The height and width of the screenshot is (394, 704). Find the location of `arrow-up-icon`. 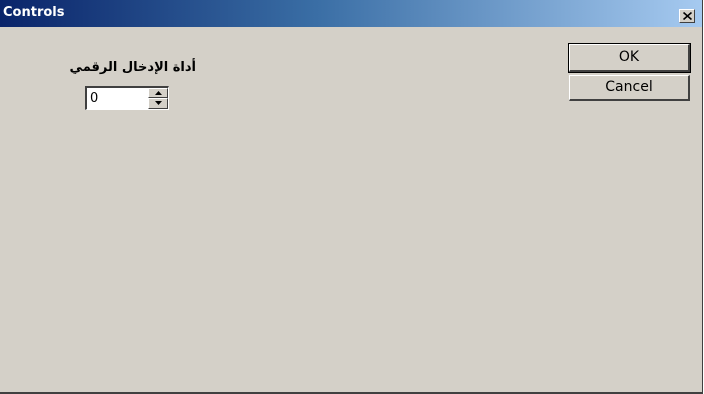

arrow-up-icon is located at coordinates (158, 93).